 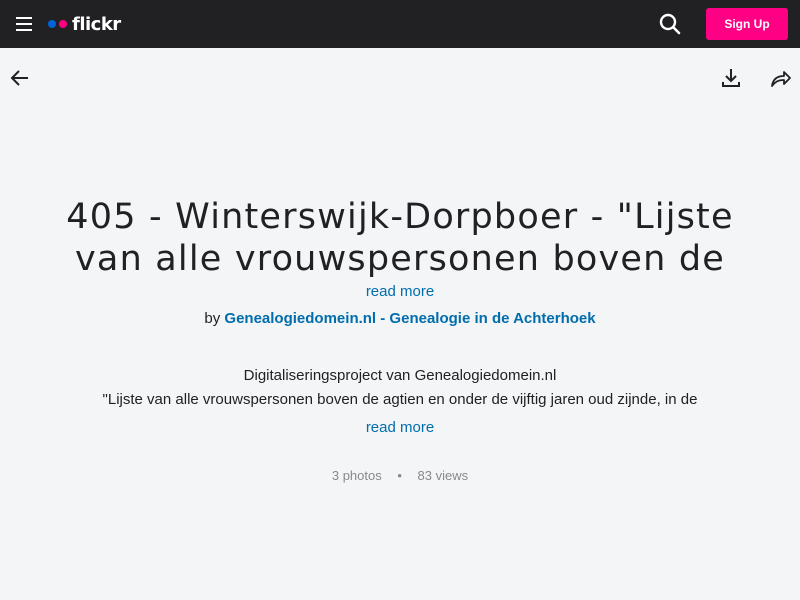 I want to click on by-label: by, so click(x=212, y=318).